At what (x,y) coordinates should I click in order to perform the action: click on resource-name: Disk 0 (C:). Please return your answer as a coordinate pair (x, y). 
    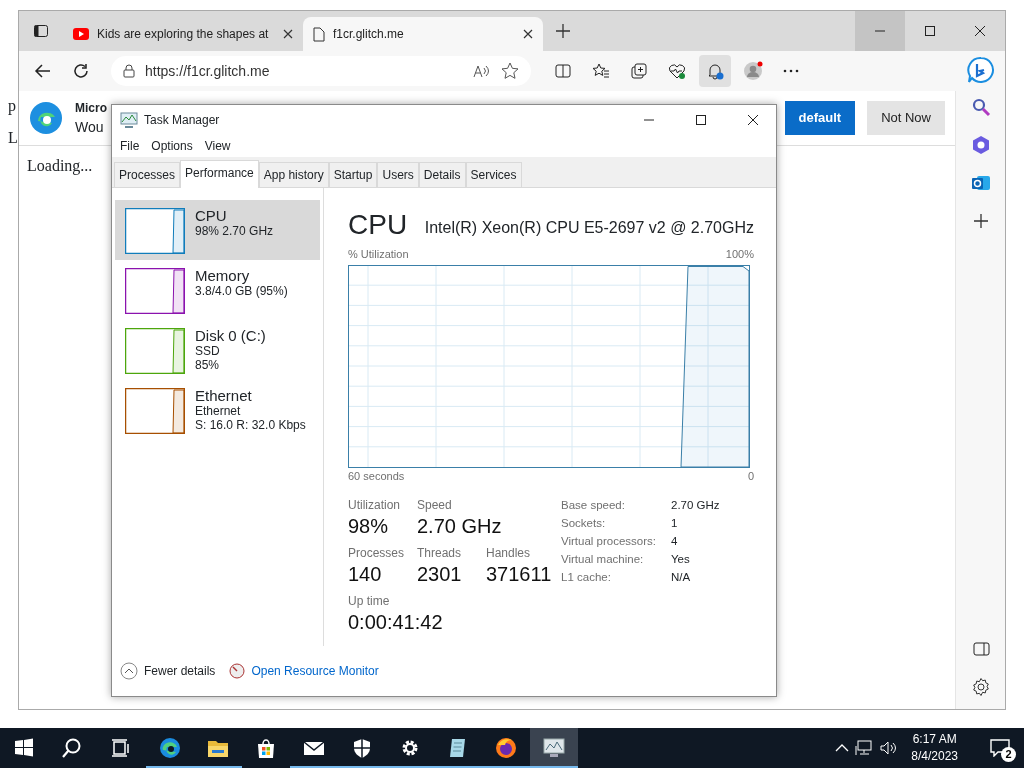
    Looking at the image, I should click on (230, 336).